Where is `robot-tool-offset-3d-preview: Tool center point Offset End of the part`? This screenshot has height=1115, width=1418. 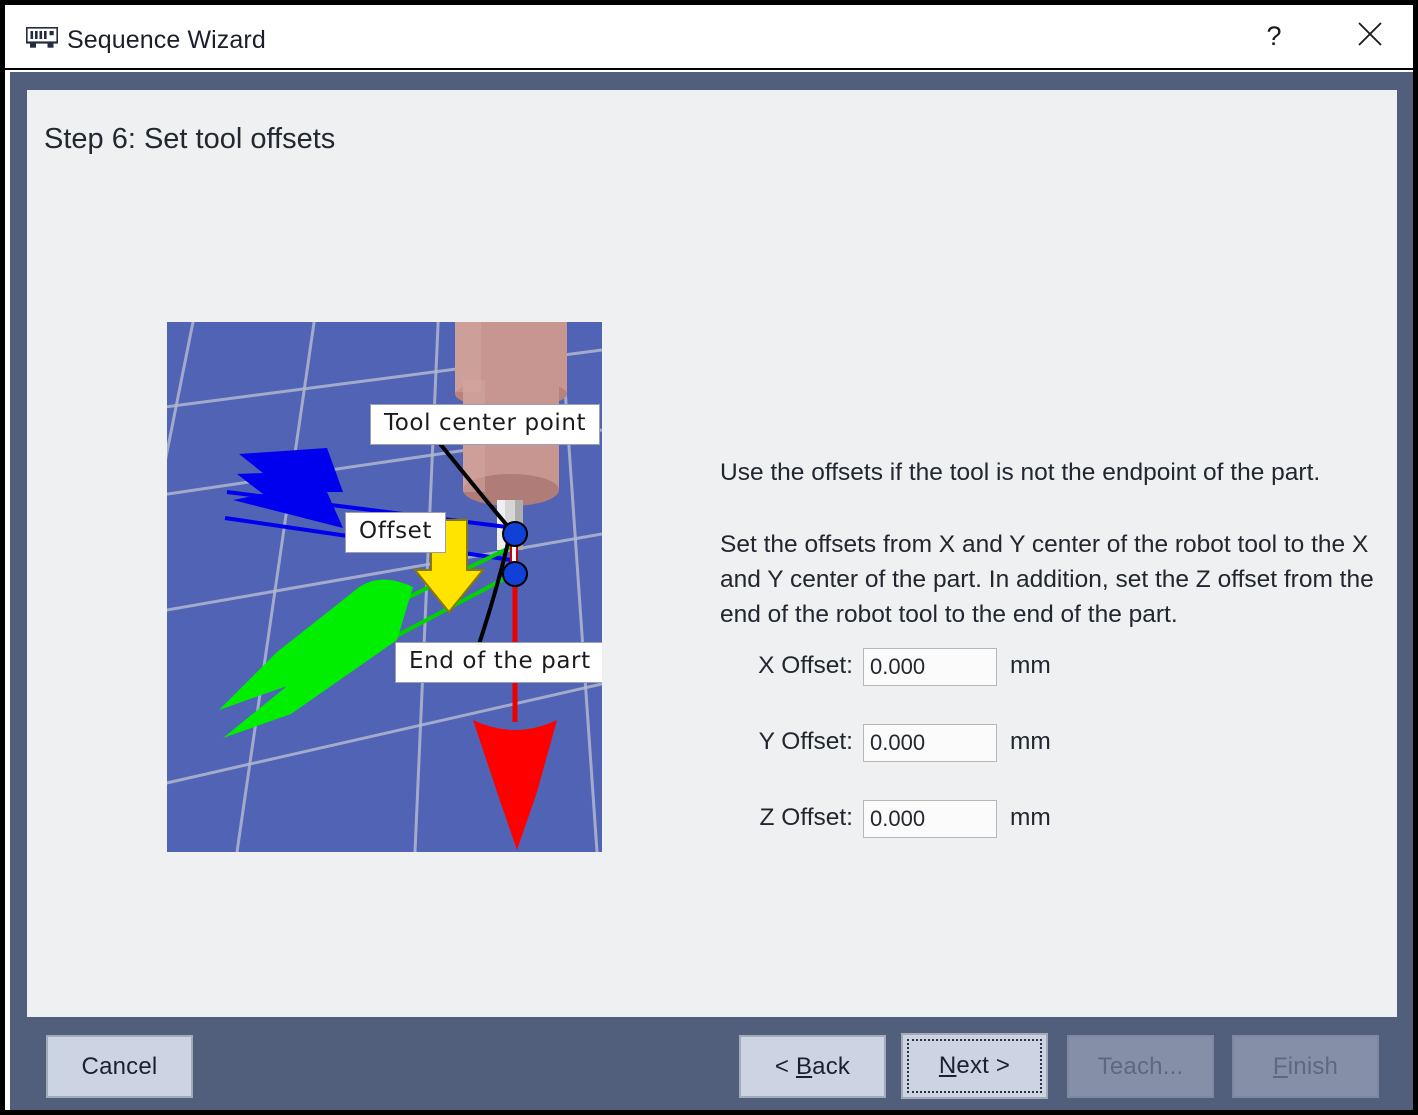 robot-tool-offset-3d-preview: Tool center point Offset End of the part is located at coordinates (384, 587).